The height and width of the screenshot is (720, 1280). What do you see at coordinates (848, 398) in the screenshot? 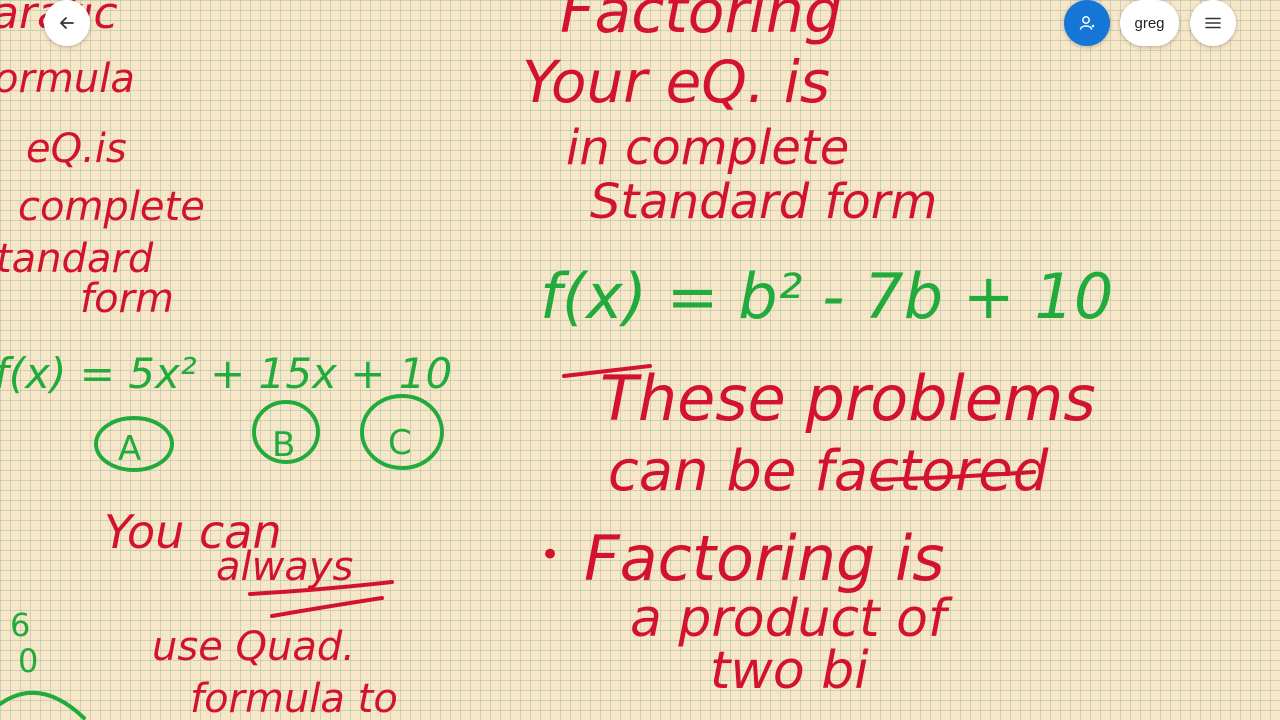
I see `right-line-these-problems: These problems` at bounding box center [848, 398].